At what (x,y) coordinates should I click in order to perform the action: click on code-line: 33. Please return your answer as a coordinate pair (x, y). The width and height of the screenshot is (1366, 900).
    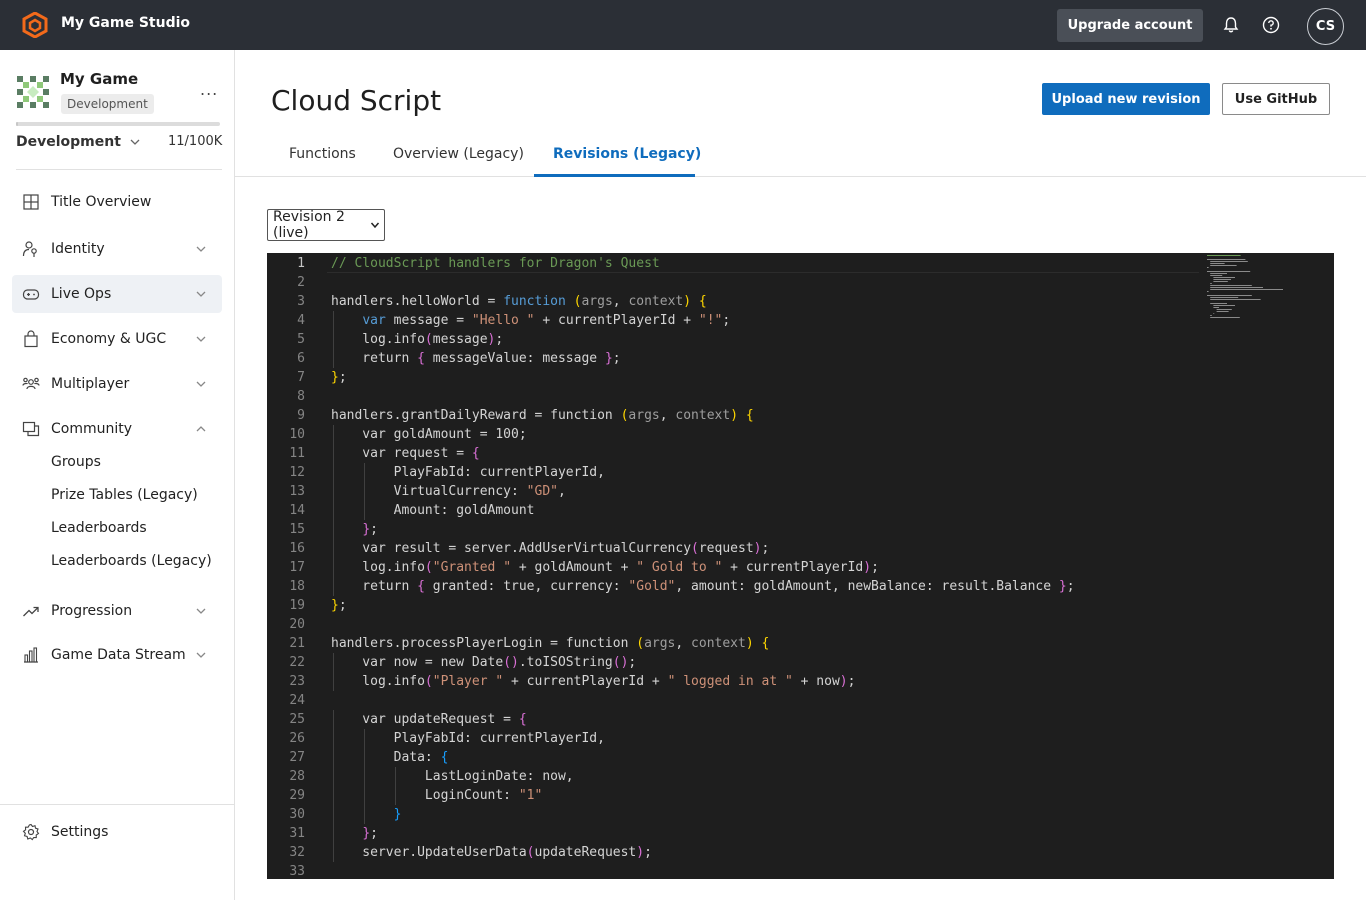
    Looking at the image, I should click on (737, 870).